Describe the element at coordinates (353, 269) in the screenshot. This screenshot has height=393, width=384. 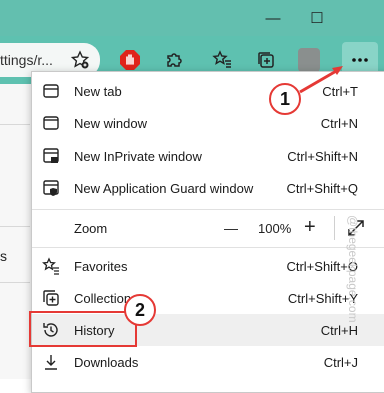
I see `watermark: @thegeekpage.com` at that location.